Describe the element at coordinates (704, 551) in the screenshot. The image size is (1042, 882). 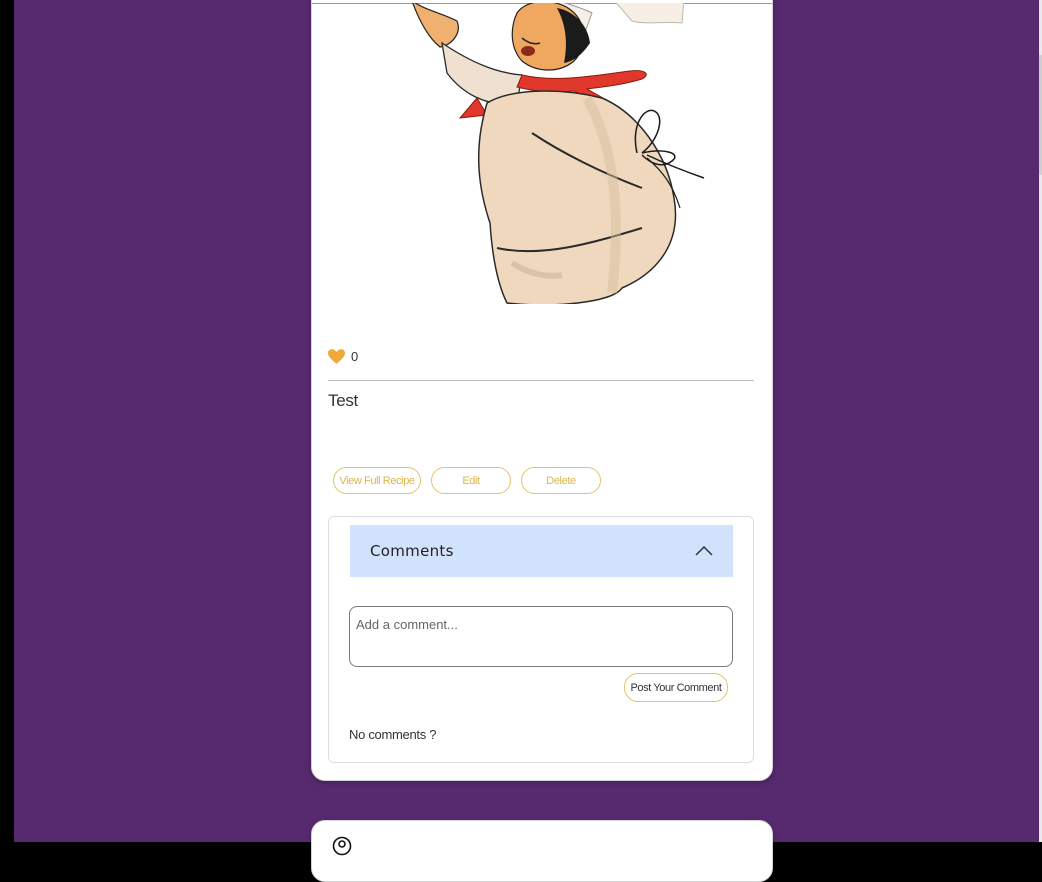
I see `chevron-up-icon` at that location.